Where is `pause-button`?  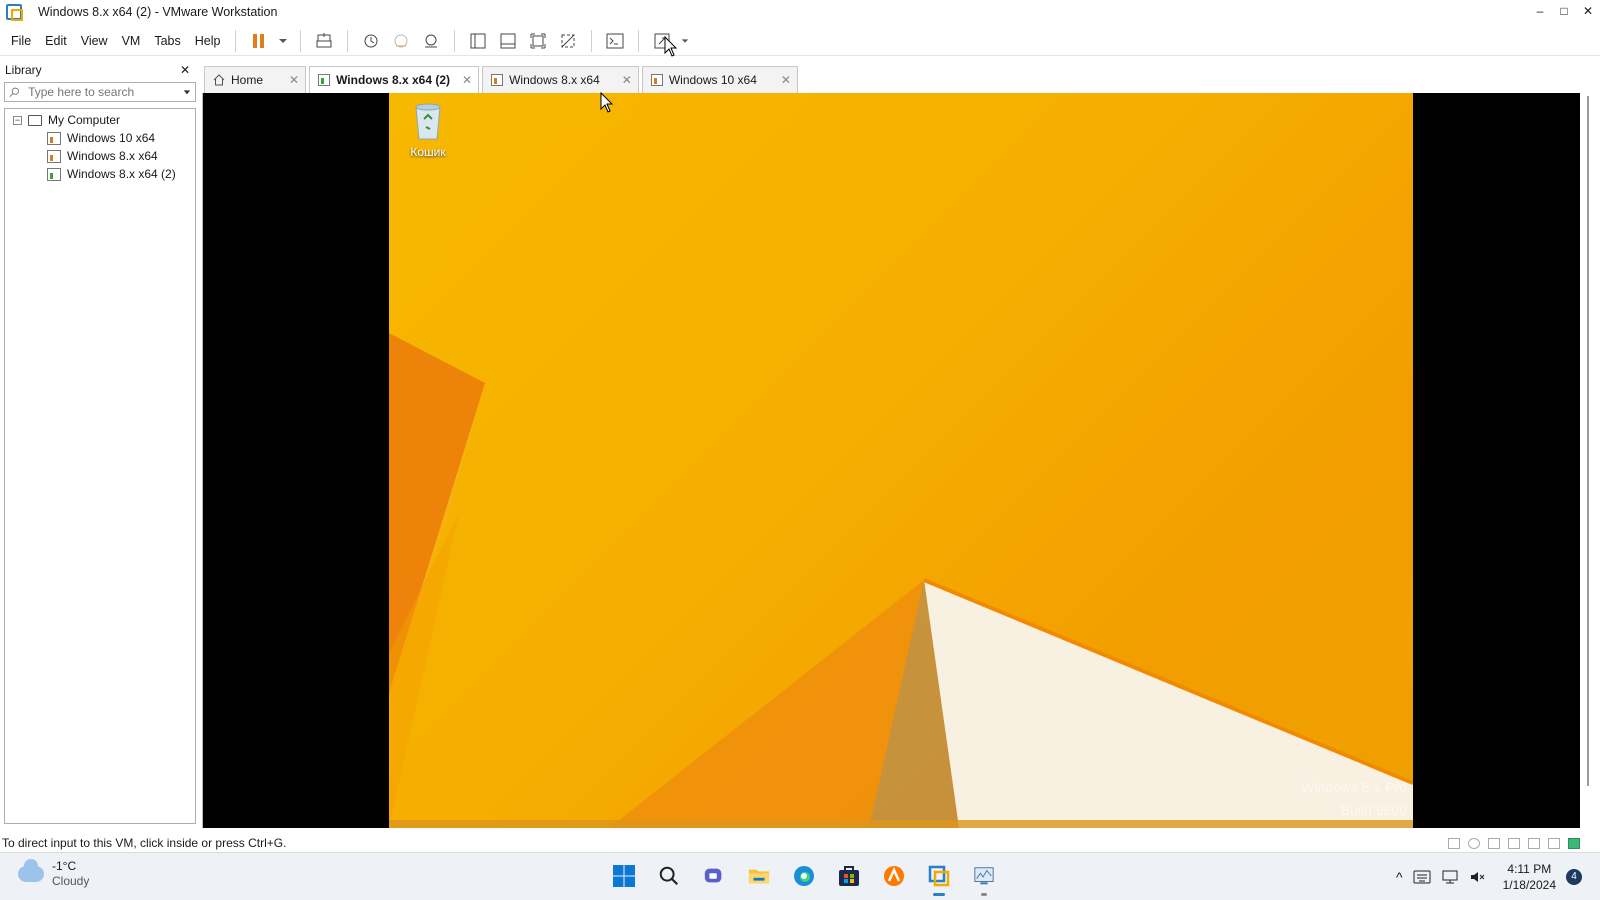
pause-button is located at coordinates (259, 41).